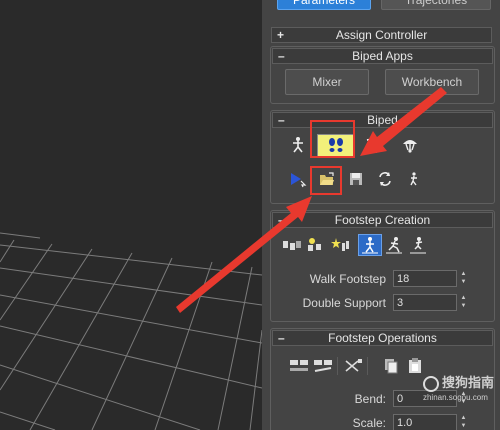 The width and height of the screenshot is (500, 430). I want to click on scale-label: Scale:, so click(369, 423).